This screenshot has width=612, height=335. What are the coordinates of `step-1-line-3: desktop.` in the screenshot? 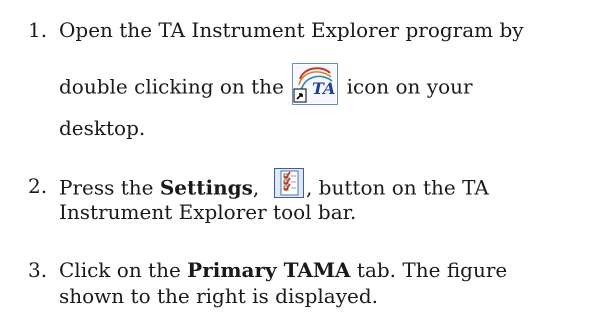 It's located at (102, 128).